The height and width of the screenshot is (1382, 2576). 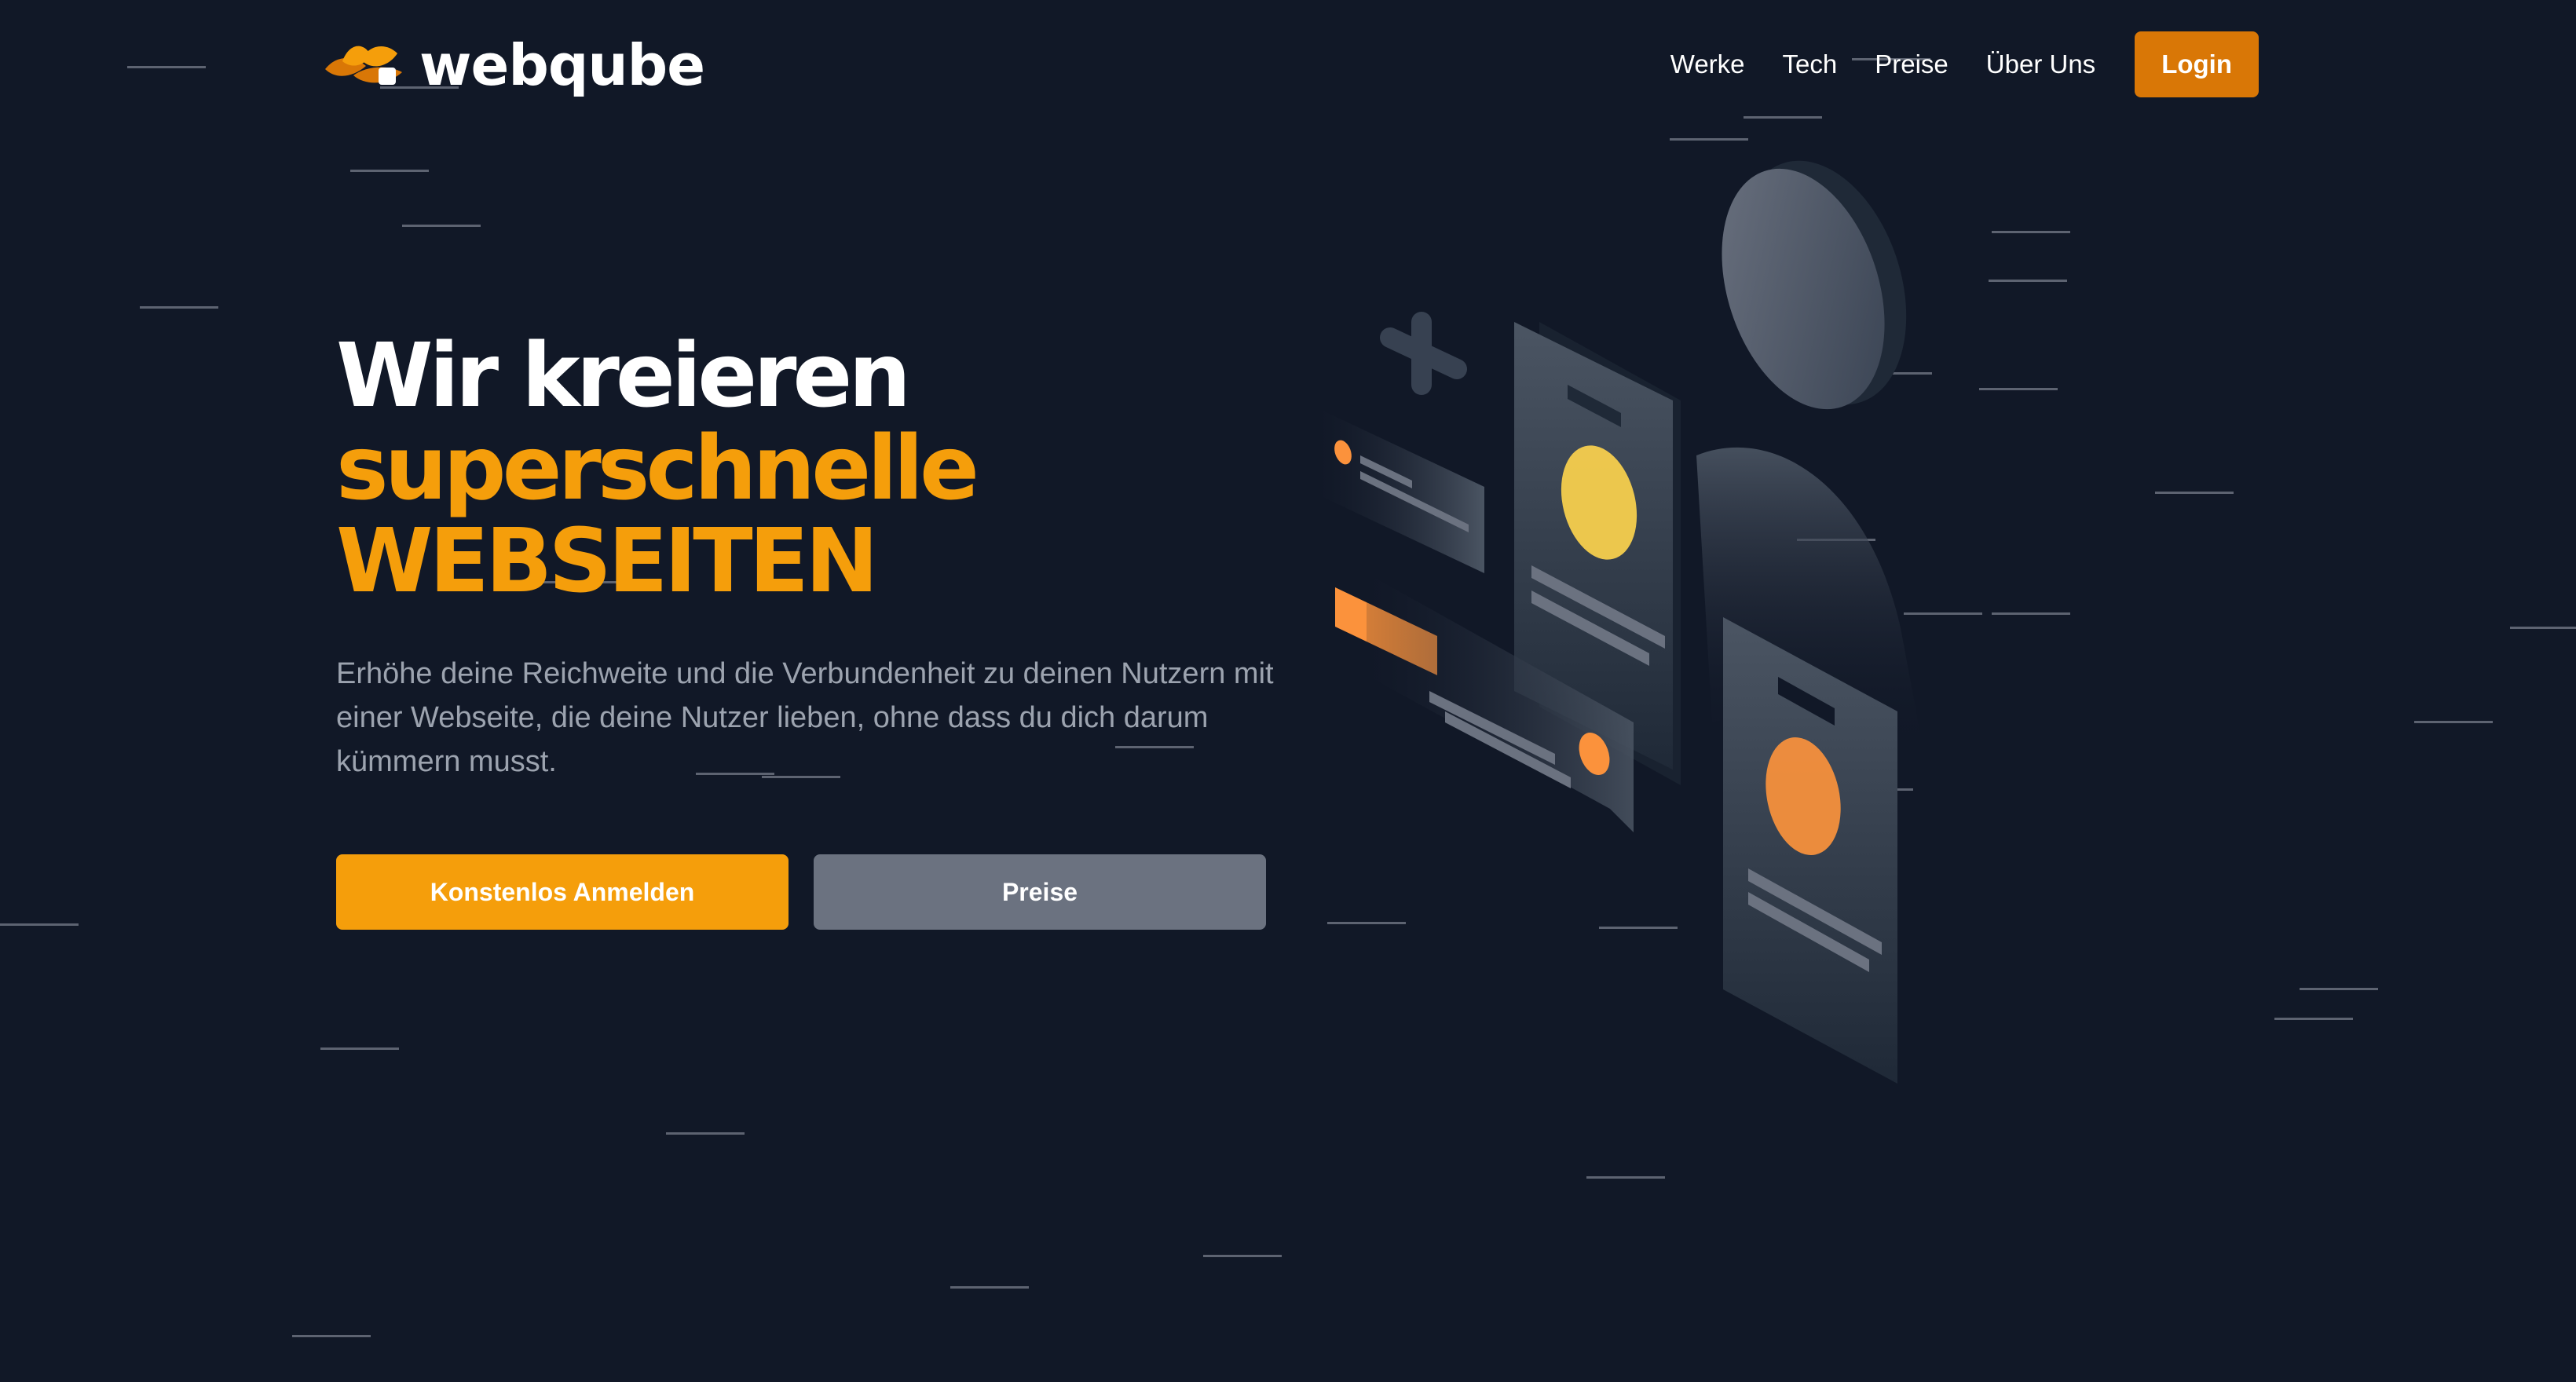 What do you see at coordinates (562, 65) in the screenshot?
I see `brand-name: webqube` at bounding box center [562, 65].